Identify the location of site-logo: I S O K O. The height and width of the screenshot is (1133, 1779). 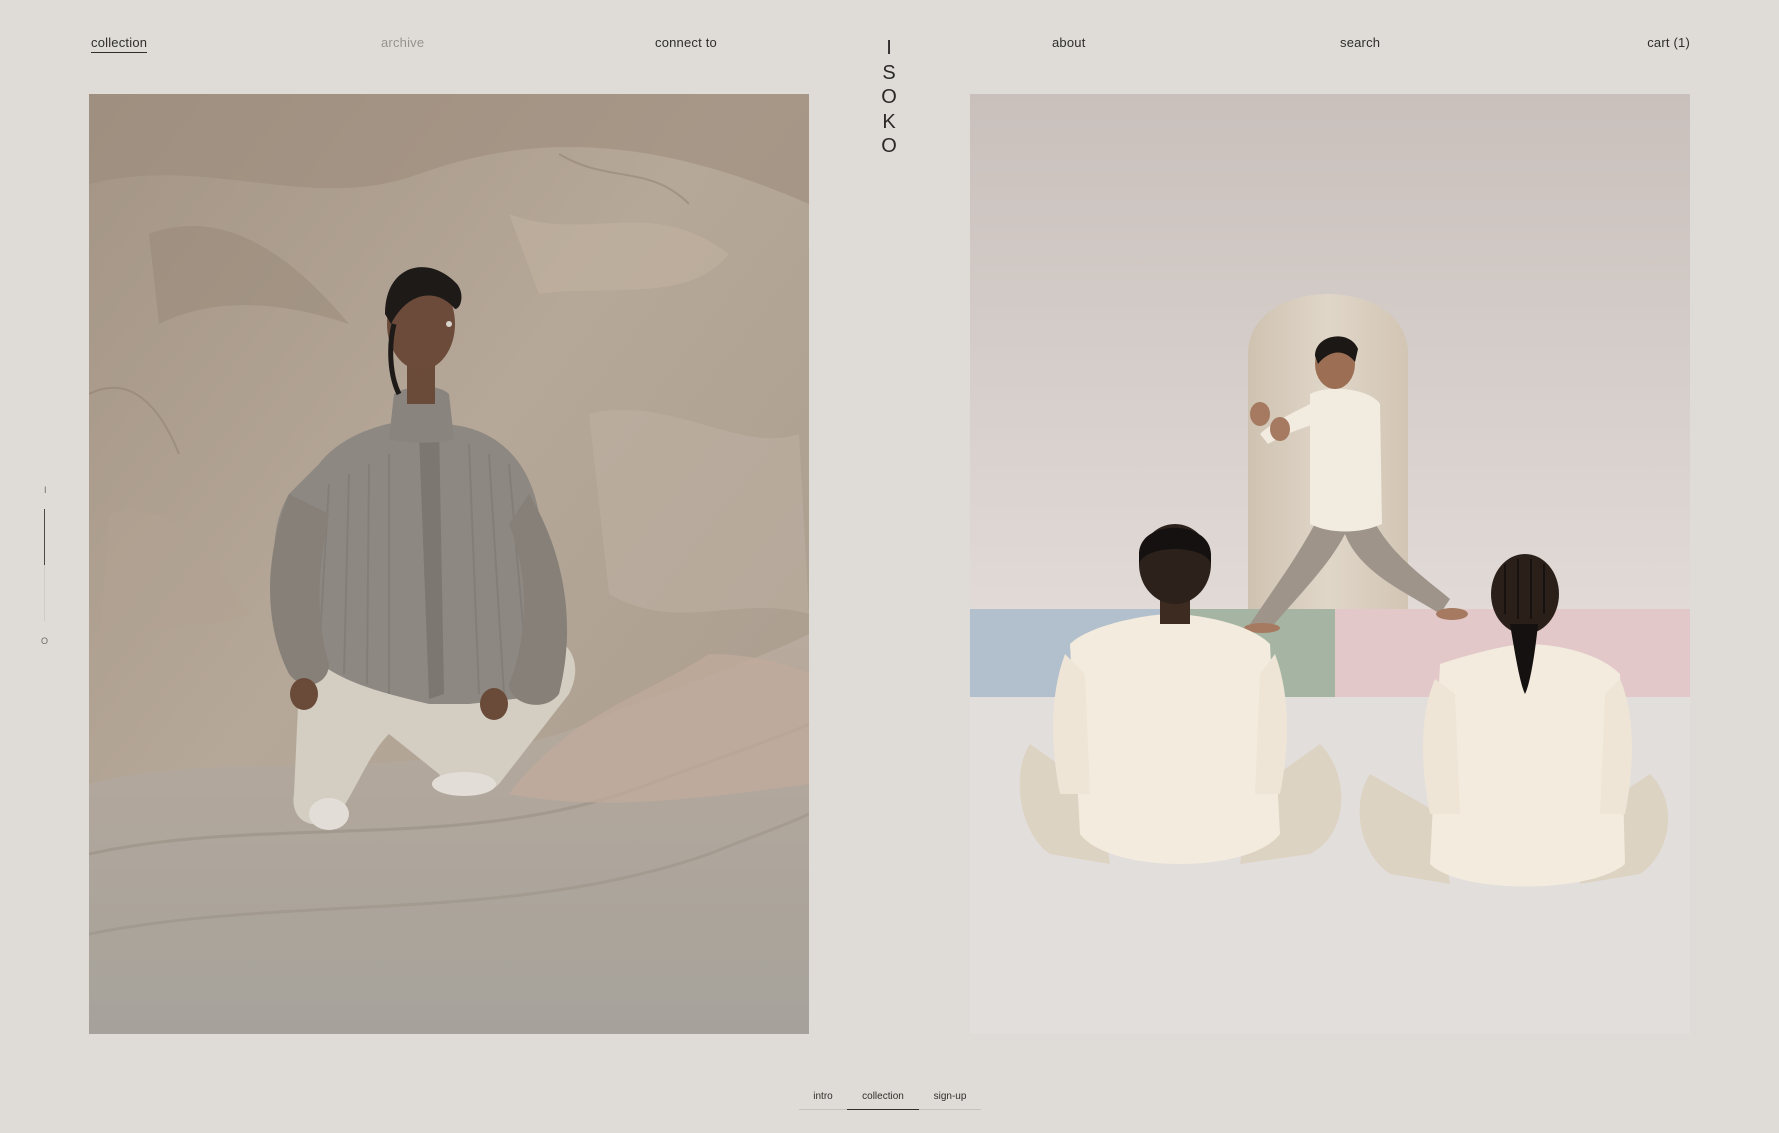
(889, 97).